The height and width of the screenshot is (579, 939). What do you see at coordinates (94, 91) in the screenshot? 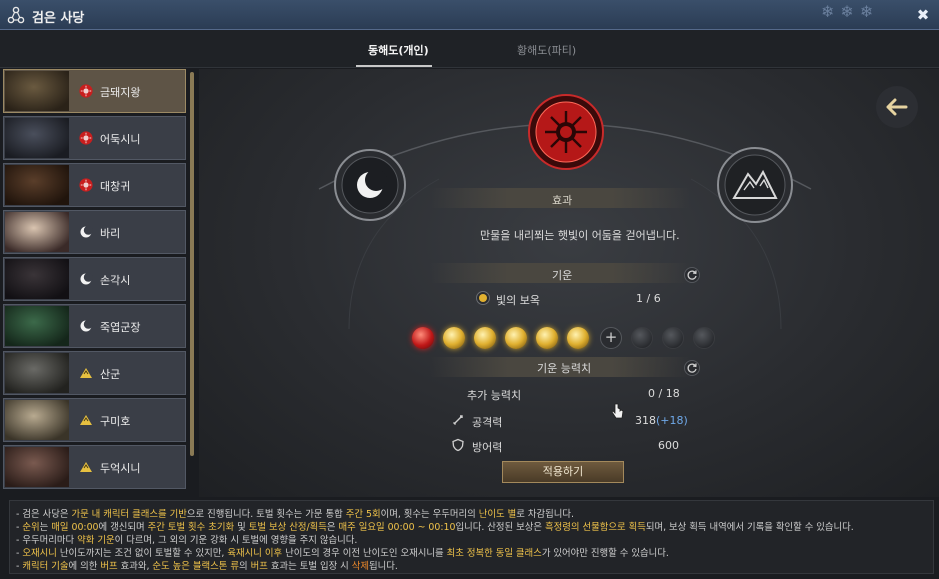
I see `boss-item: 금돼지왕` at bounding box center [94, 91].